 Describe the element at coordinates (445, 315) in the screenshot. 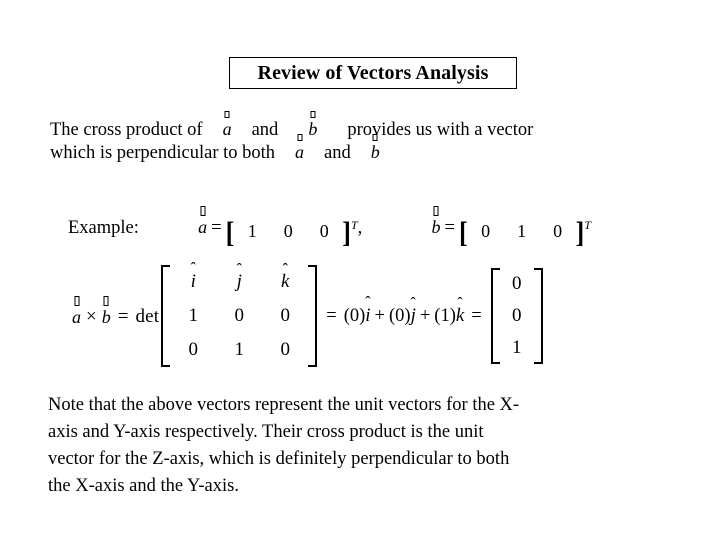

I see `term3-coefficient: (1)` at that location.